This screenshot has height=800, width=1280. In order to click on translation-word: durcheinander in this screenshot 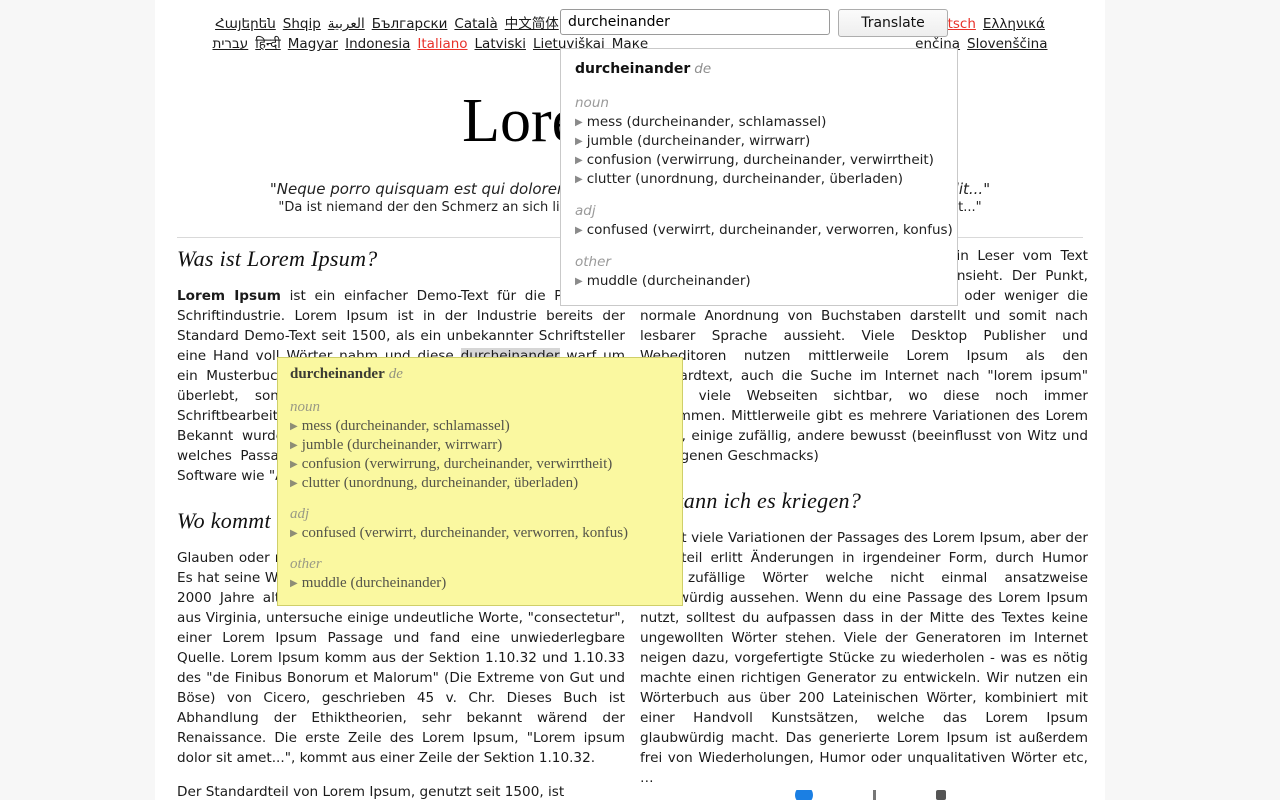, I will do `click(633, 69)`.